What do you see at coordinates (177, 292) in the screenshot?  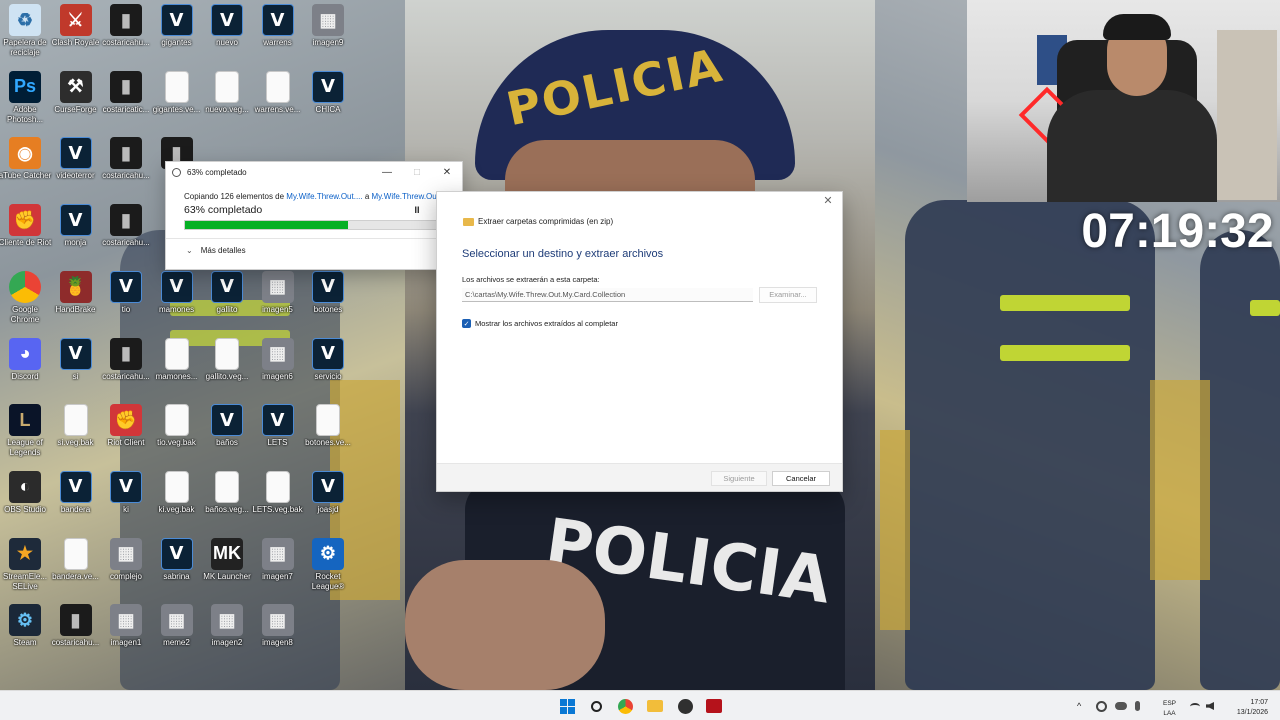 I see `desktop-icon: Vmamones` at bounding box center [177, 292].